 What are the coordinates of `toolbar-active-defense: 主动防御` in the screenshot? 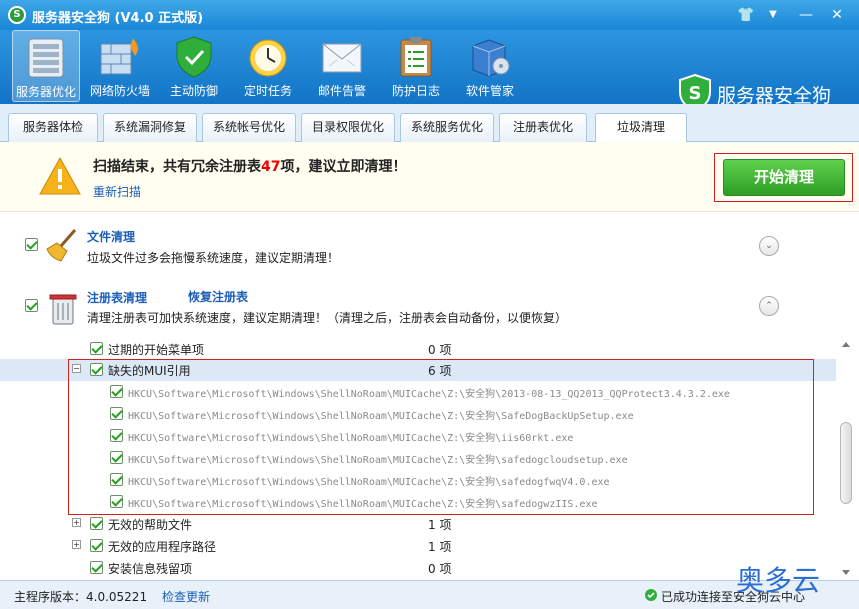 It's located at (194, 66).